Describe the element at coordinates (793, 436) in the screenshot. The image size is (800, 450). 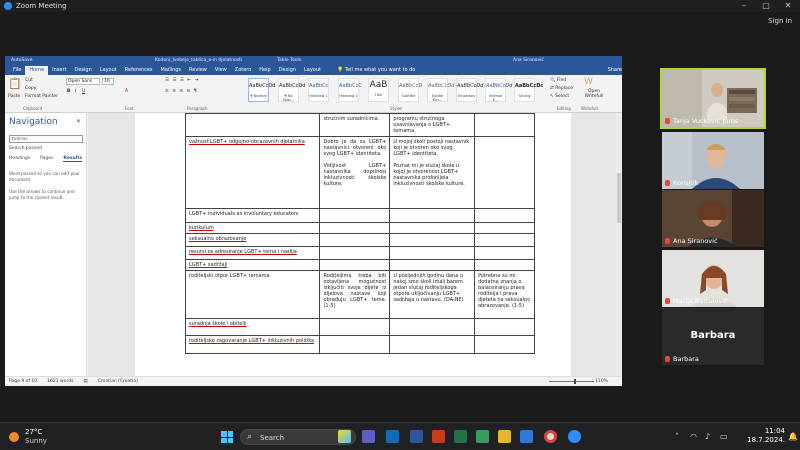
I see `notification-icon: 🔔` at that location.